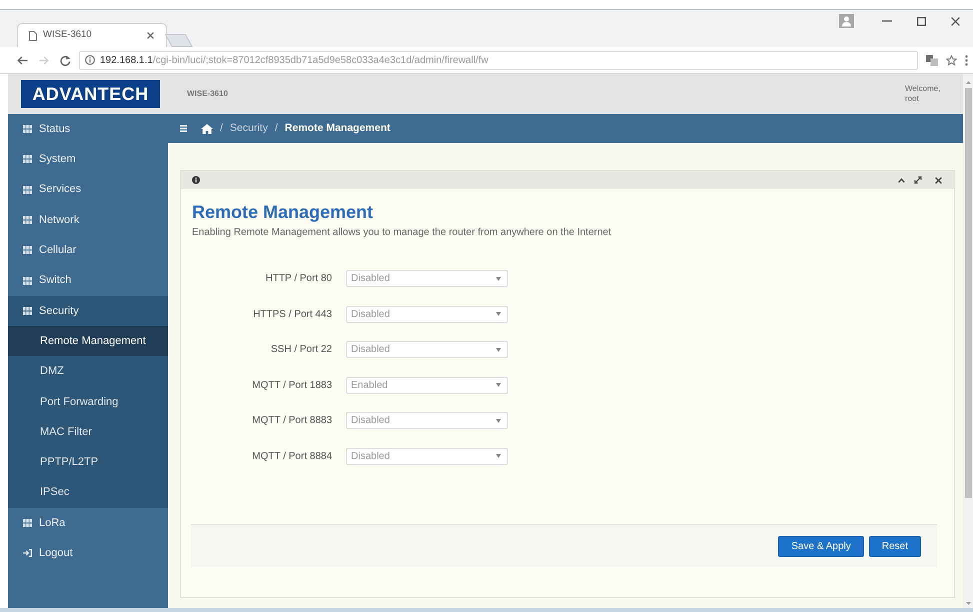  I want to click on sidebar-item: Security, so click(88, 311).